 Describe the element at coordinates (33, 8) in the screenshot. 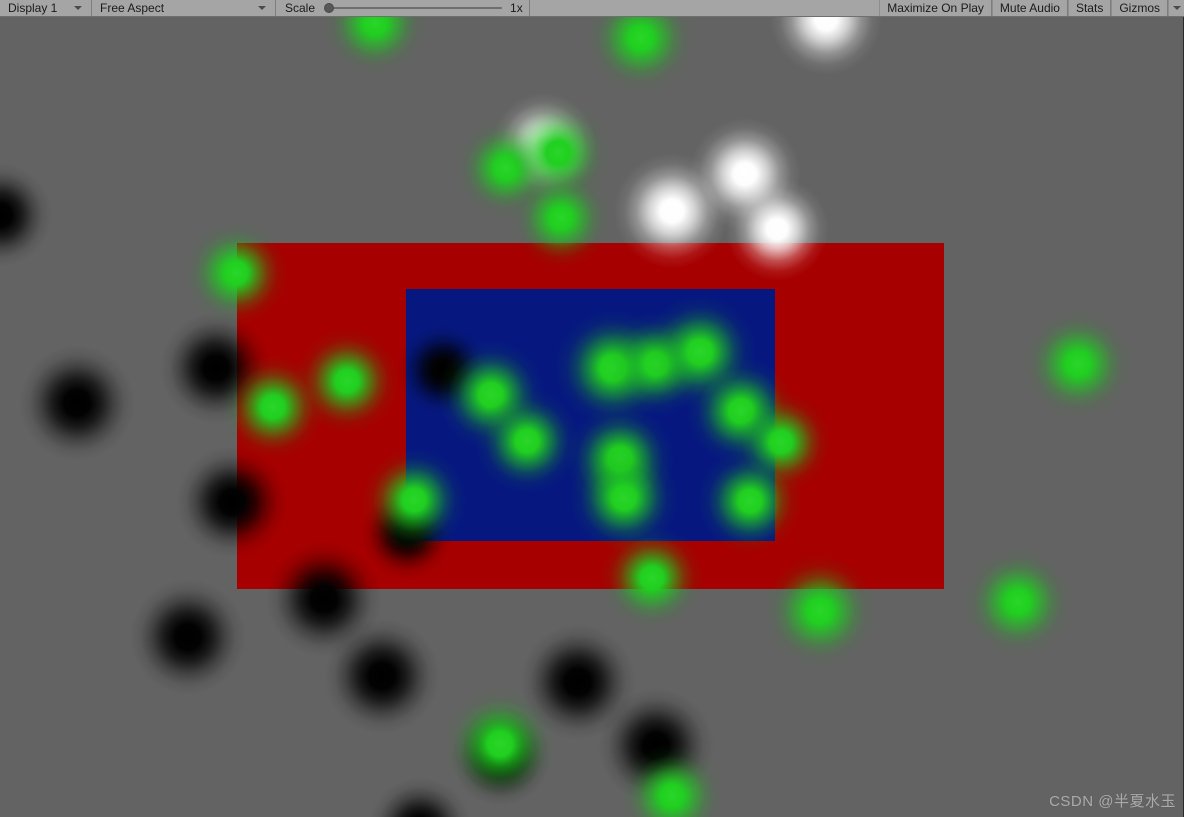

I see `display-dropdown-label: Display 1` at that location.